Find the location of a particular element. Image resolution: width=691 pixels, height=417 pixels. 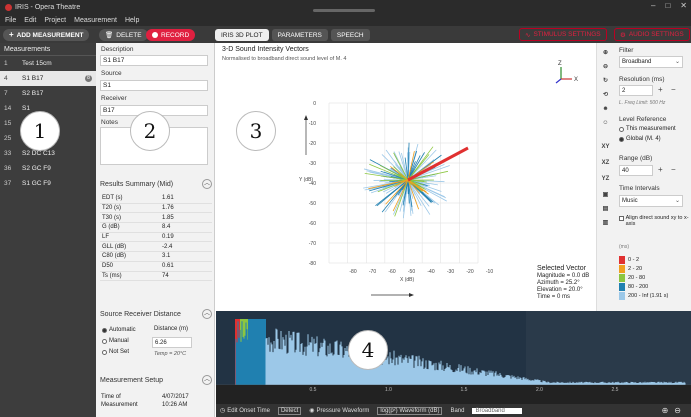

add-measurement-button: + ADD MEASUREMENT is located at coordinates (46, 35).